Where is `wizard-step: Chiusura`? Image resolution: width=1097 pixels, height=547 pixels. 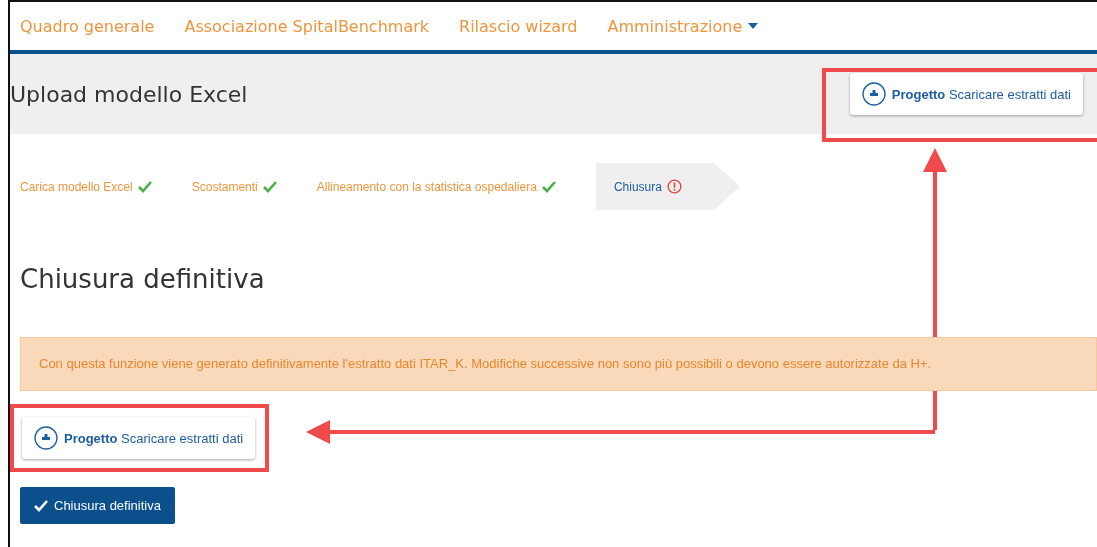
wizard-step: Chiusura is located at coordinates (667, 186).